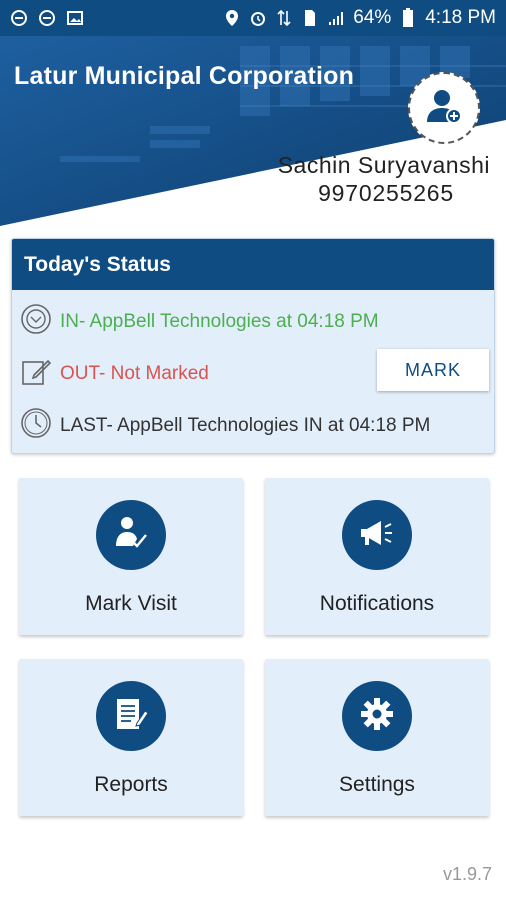  Describe the element at coordinates (336, 18) in the screenshot. I see `signal-icon` at that location.